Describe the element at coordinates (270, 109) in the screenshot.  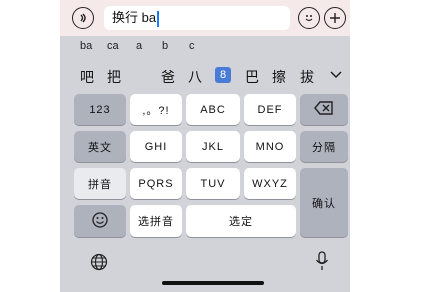
I see `key-def: DEF` at that location.